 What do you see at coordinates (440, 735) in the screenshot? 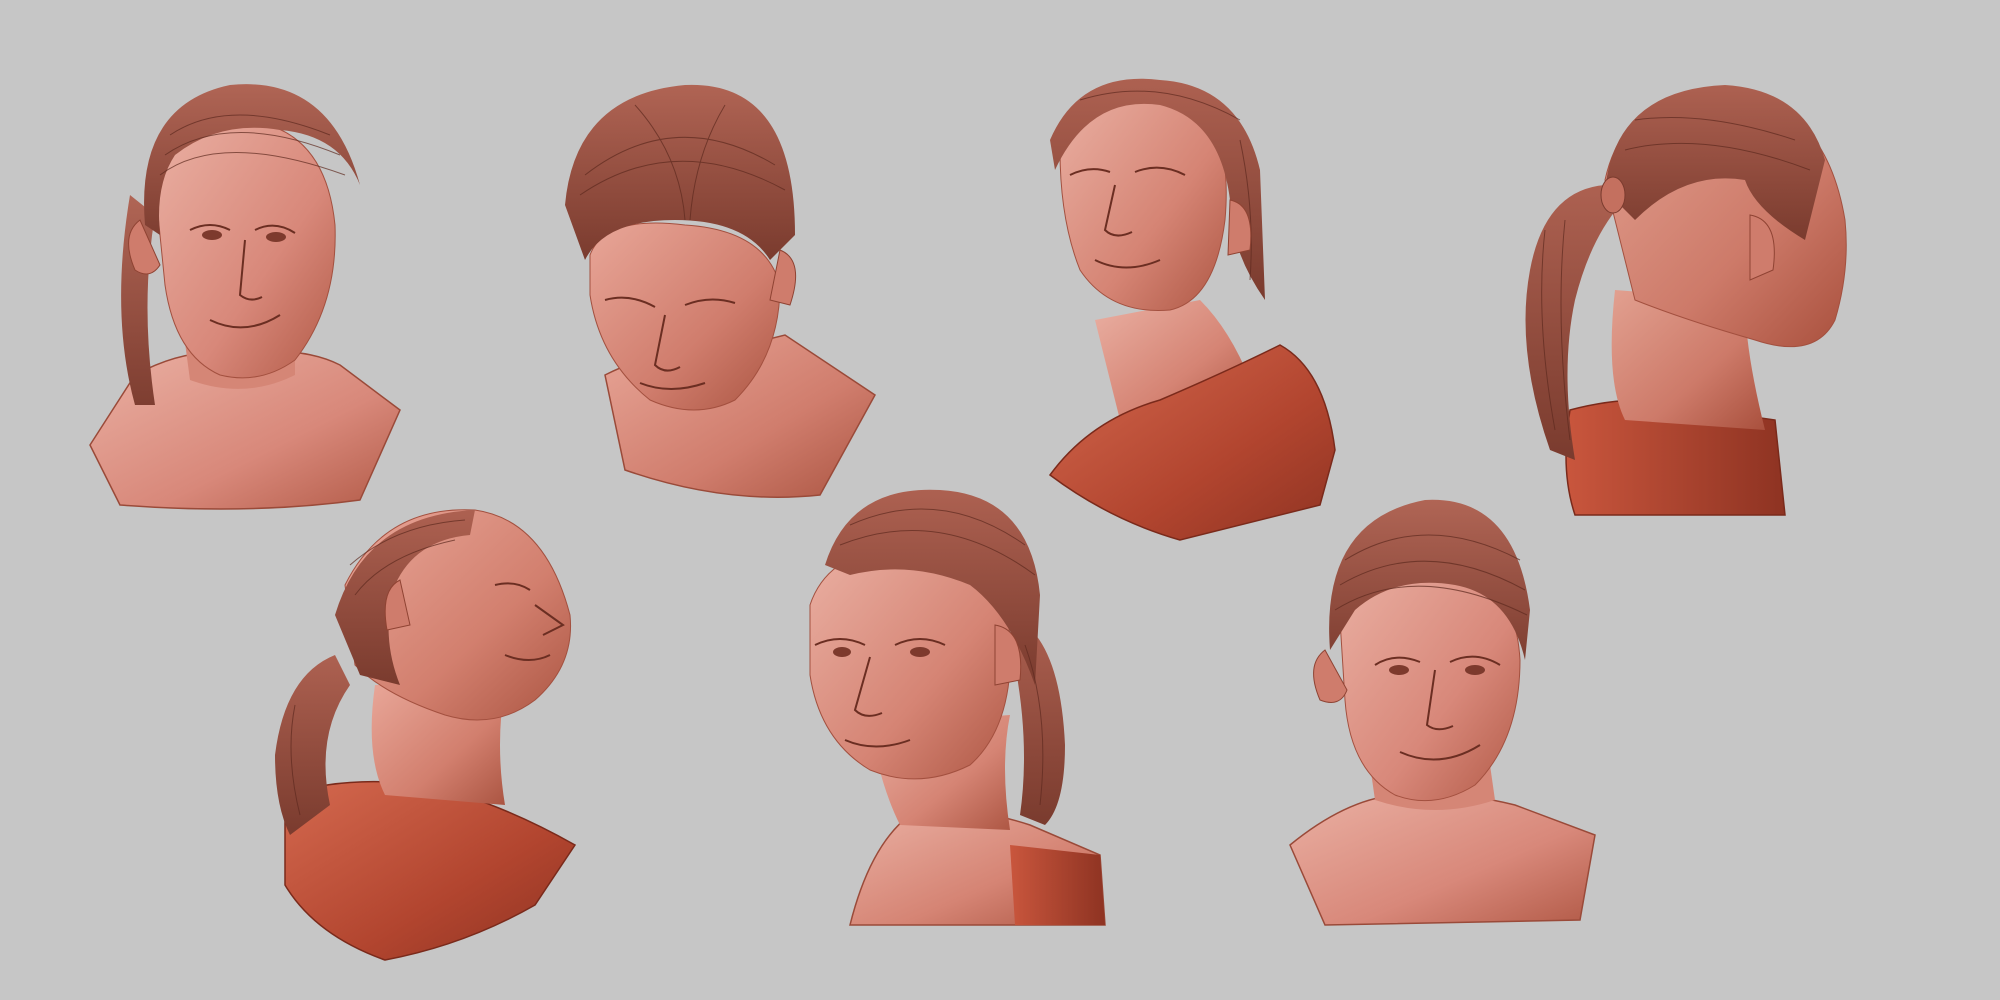
I see `bust-low-angle-right-profile` at bounding box center [440, 735].